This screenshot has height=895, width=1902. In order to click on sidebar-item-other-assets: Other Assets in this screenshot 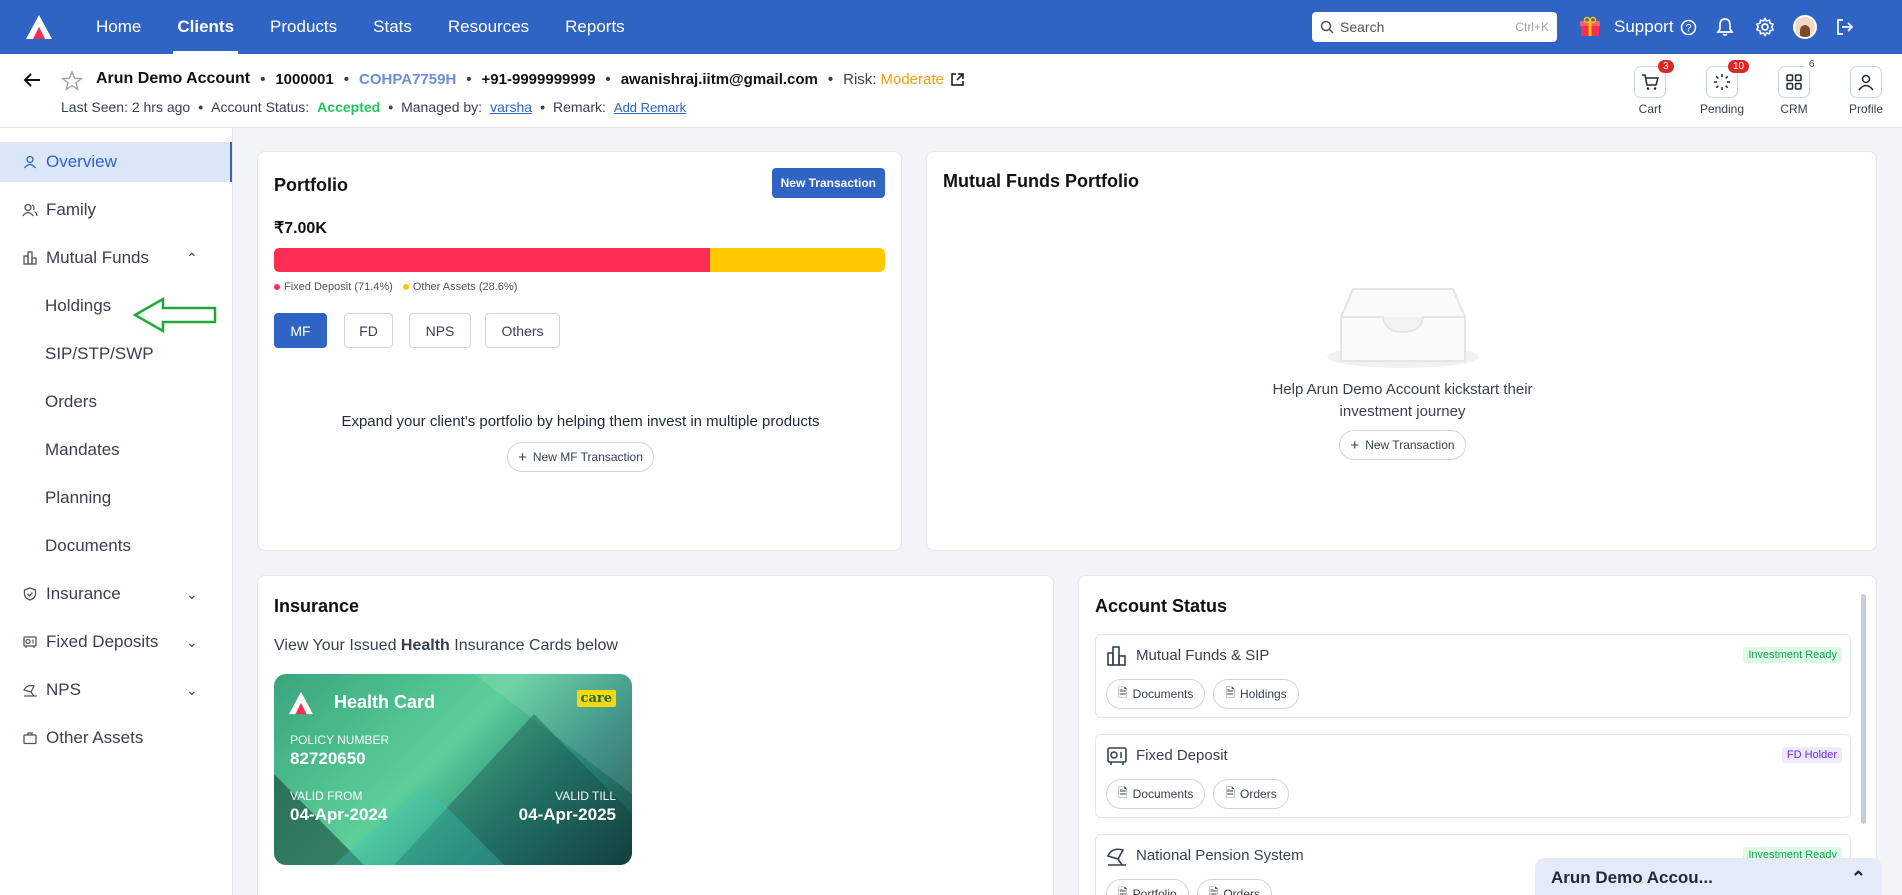, I will do `click(116, 738)`.